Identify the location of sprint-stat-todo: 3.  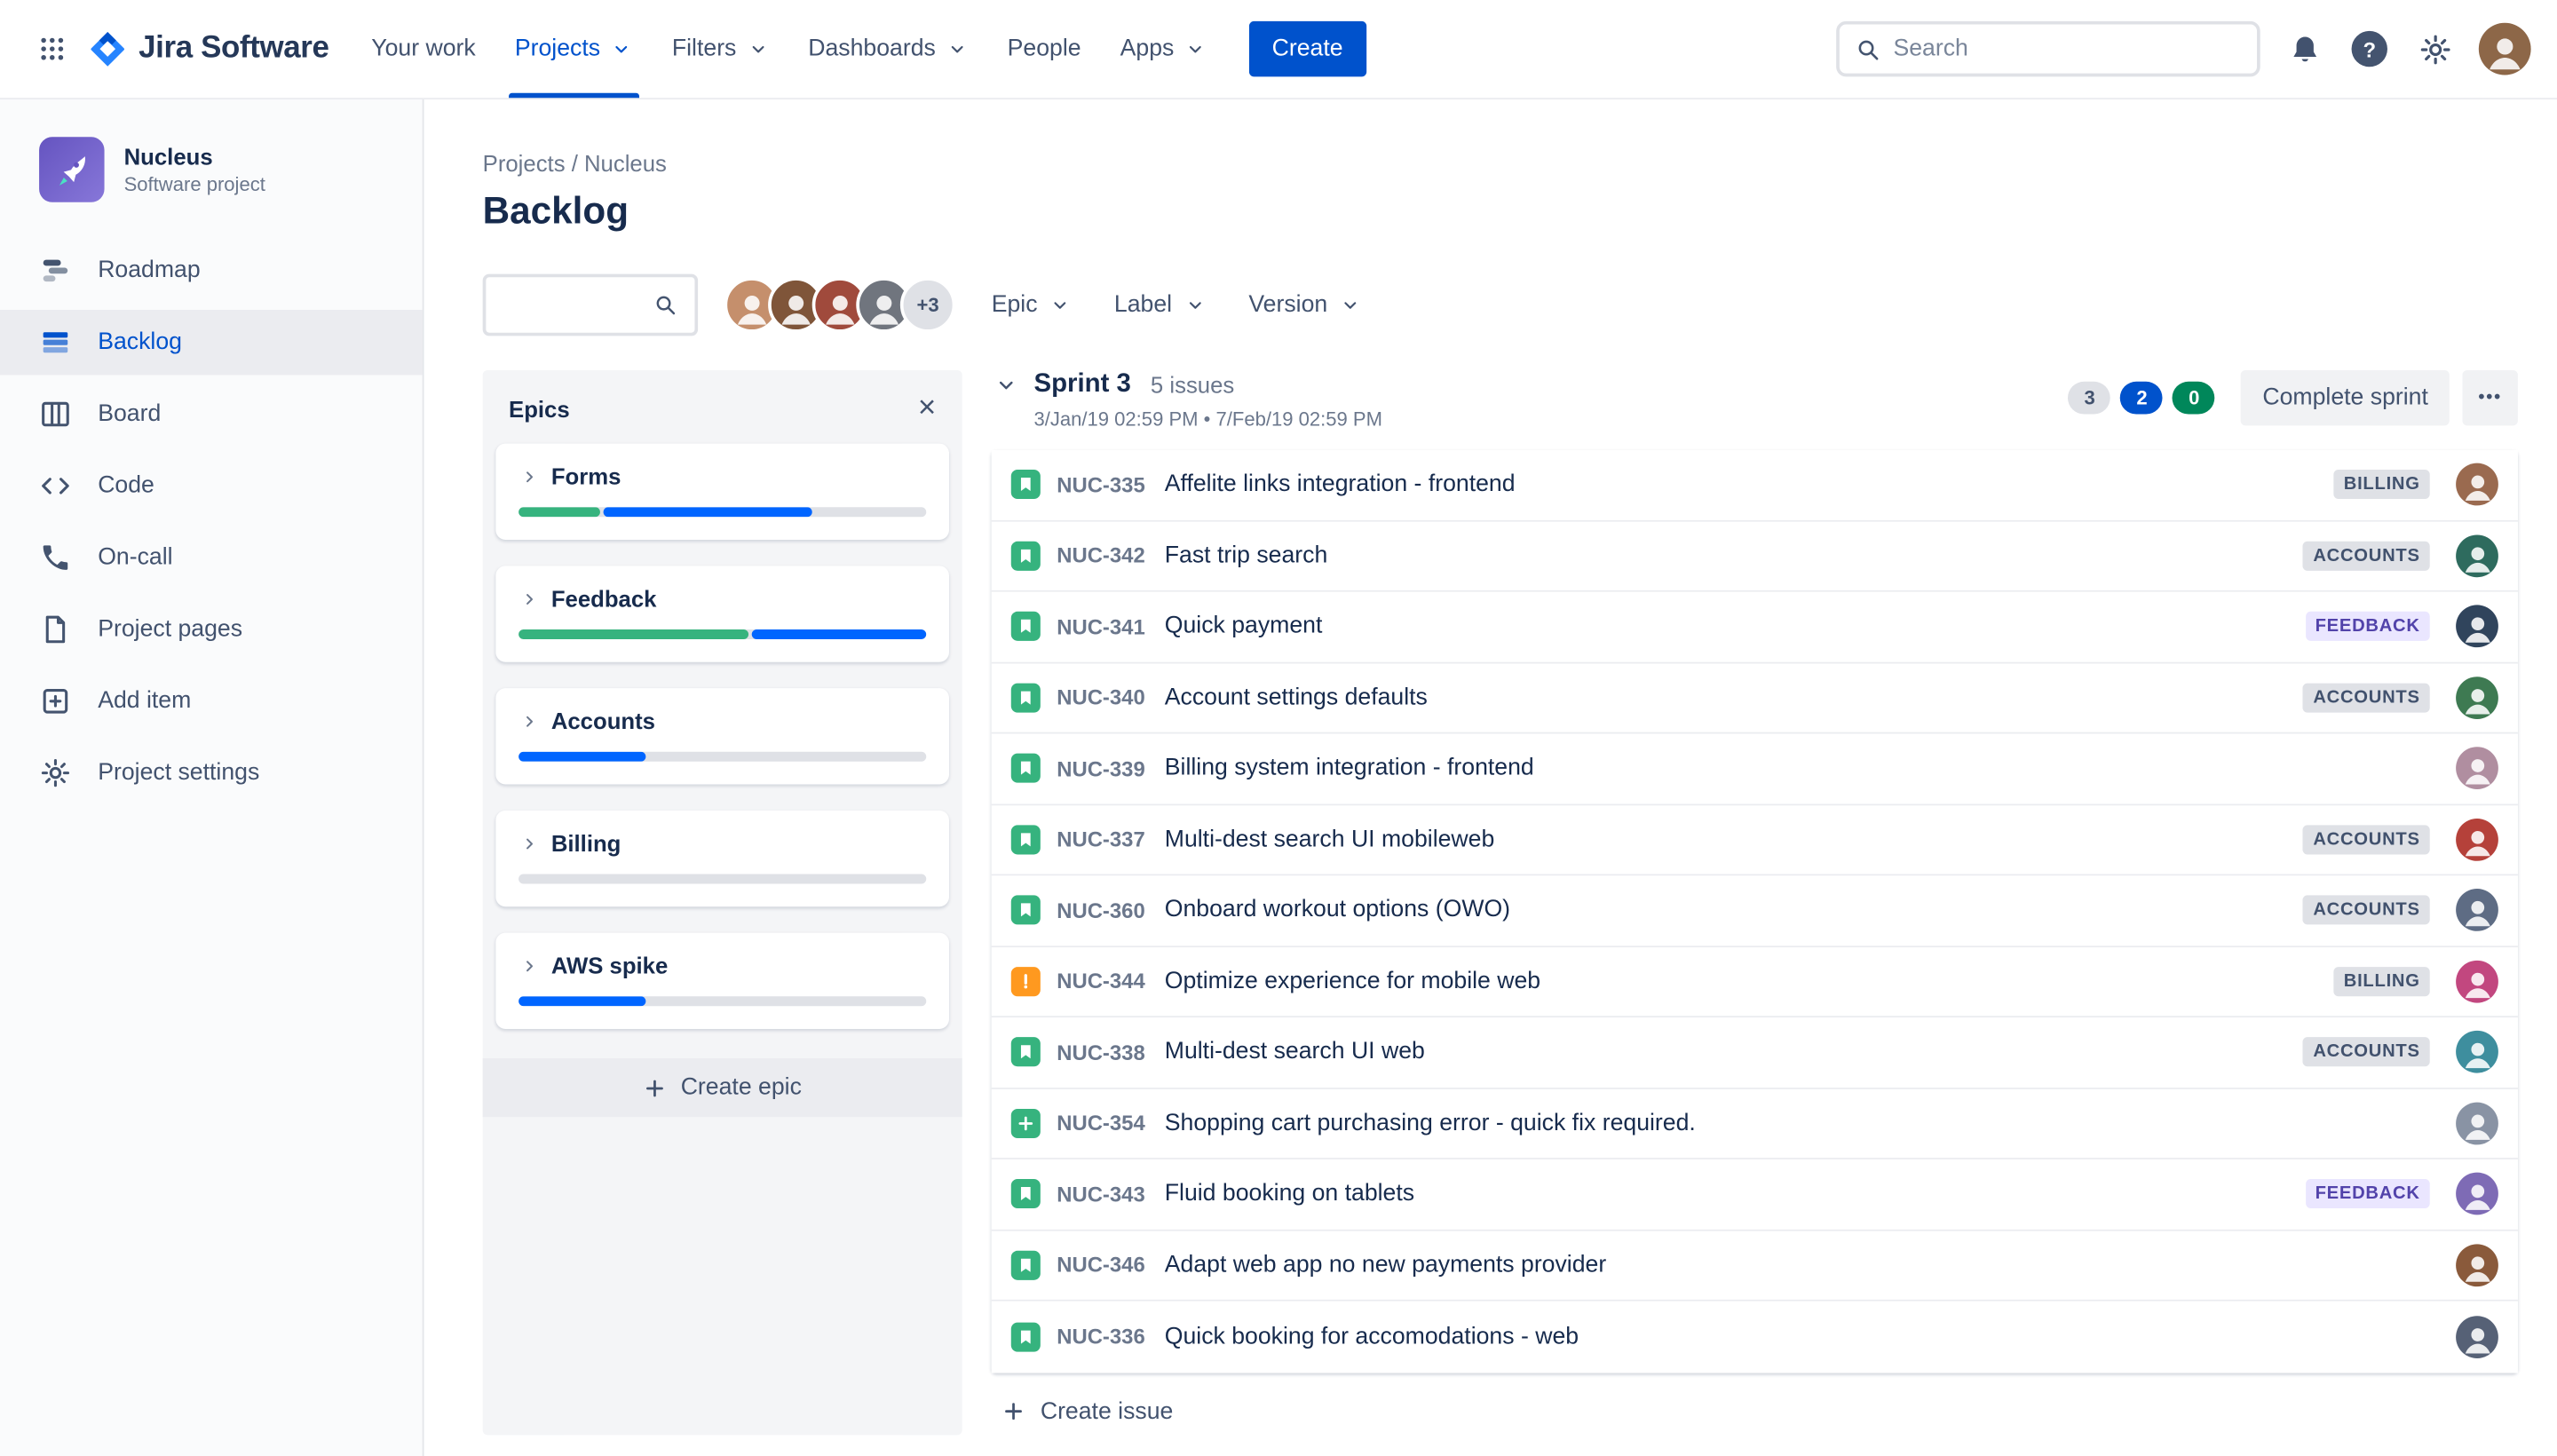
(2089, 398).